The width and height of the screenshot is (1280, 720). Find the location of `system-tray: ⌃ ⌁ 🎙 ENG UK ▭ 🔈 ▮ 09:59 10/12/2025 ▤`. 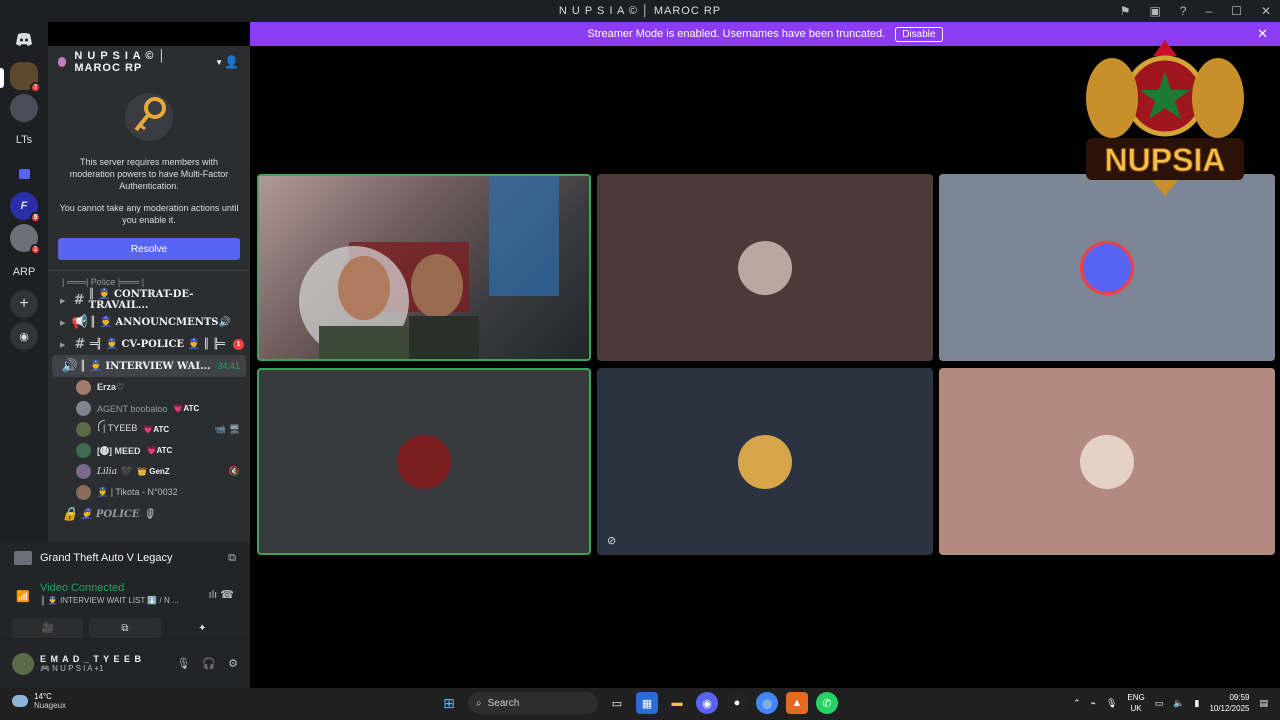

system-tray: ⌃ ⌁ 🎙 ENG UK ▭ 🔈 ▮ 09:59 10/12/2025 ▤ is located at coordinates (1170, 703).